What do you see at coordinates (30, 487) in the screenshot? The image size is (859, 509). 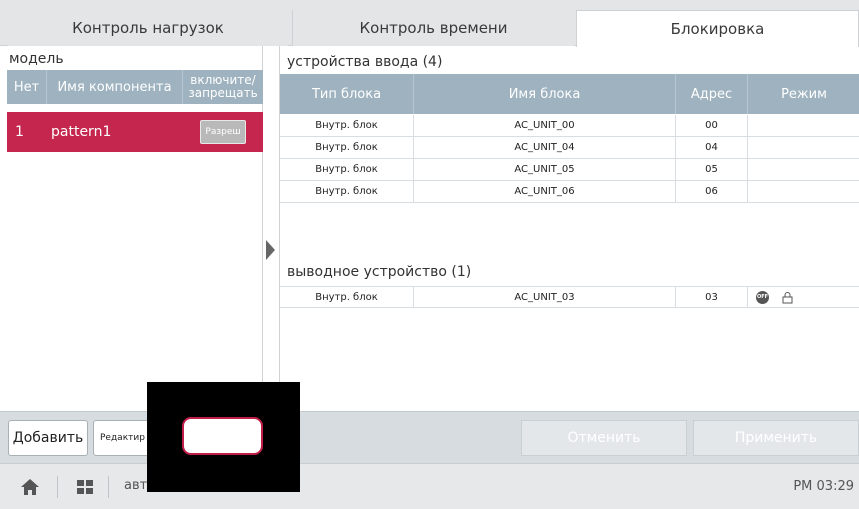 I see `home-icon` at bounding box center [30, 487].